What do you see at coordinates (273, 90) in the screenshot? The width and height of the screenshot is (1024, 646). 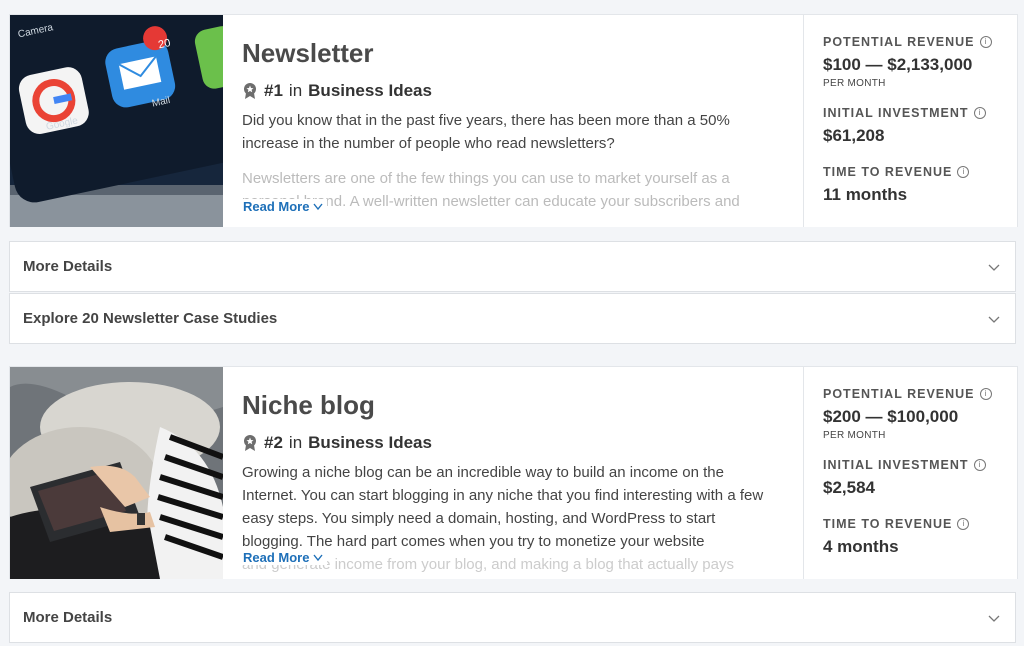 I see `rank-number: #1` at bounding box center [273, 90].